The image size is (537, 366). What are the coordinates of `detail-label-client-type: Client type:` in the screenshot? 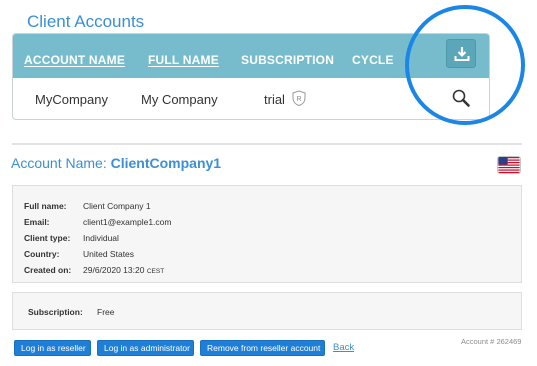 It's located at (47, 238).